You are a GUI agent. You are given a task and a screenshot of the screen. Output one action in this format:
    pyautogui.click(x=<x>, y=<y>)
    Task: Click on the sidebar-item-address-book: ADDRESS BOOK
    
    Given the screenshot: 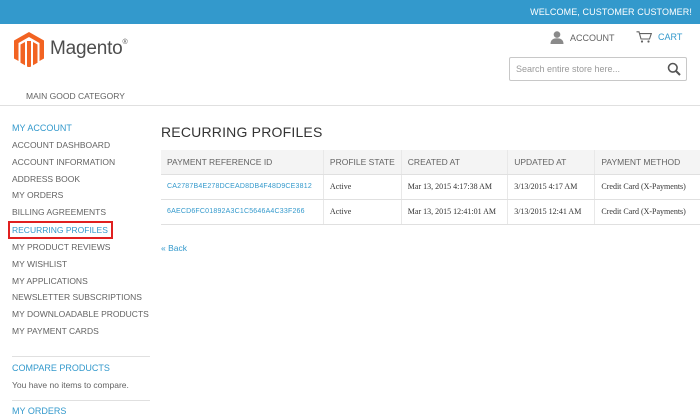 What is the action you would take?
    pyautogui.click(x=82, y=179)
    